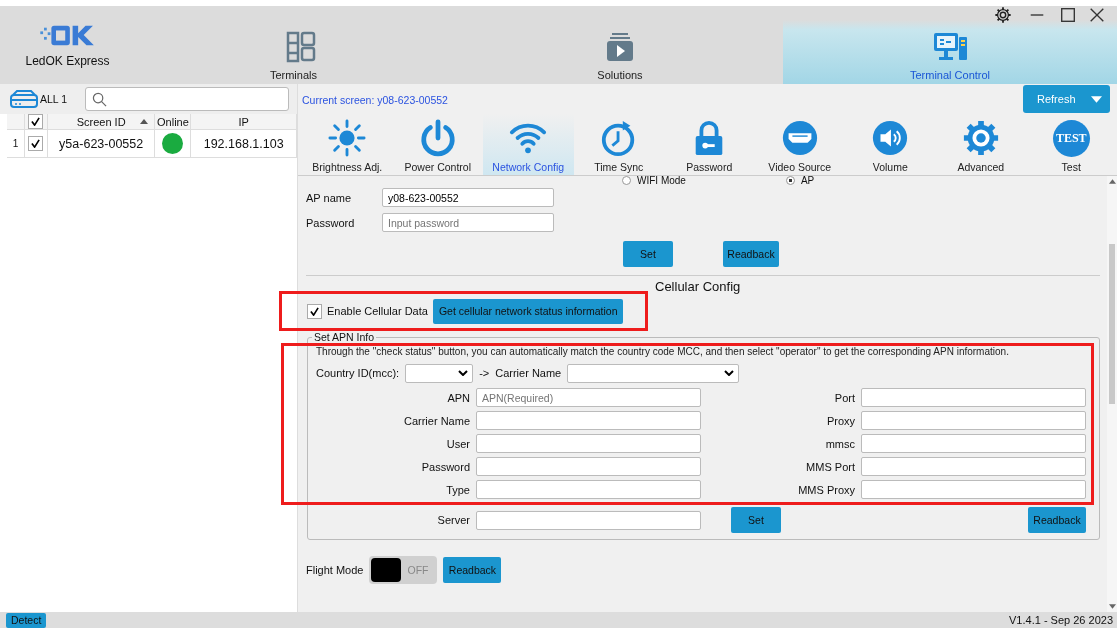 This screenshot has height=628, width=1117. Describe the element at coordinates (1003, 15) in the screenshot. I see `settings-icon` at that location.